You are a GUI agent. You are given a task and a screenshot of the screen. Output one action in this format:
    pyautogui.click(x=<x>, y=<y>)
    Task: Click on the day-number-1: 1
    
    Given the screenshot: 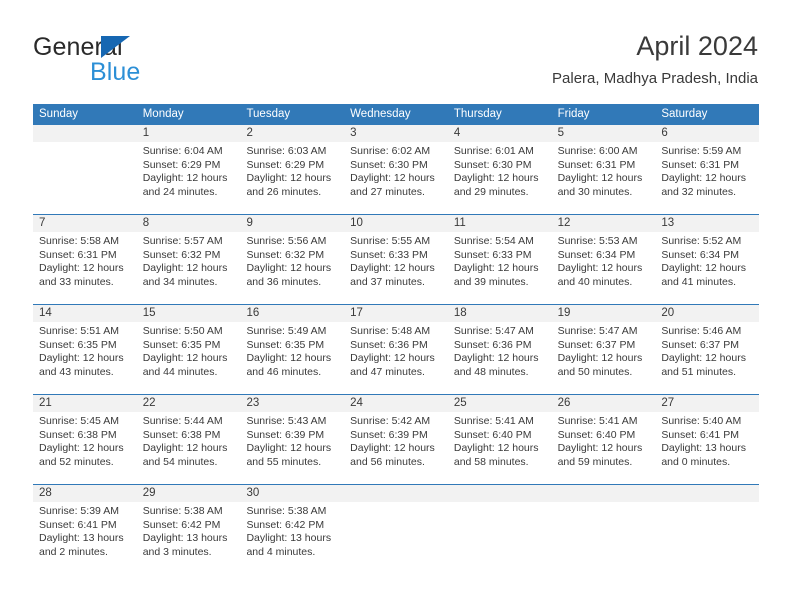 What is the action you would take?
    pyautogui.click(x=189, y=133)
    